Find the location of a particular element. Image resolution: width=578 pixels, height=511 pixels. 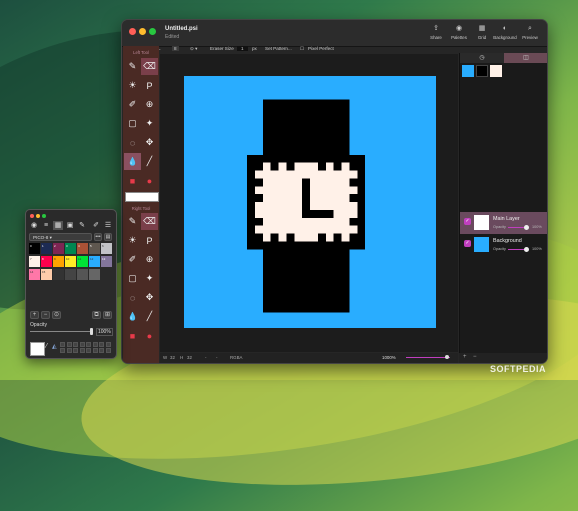

color-swap-icon: ◭ is located at coordinates (54, 346).